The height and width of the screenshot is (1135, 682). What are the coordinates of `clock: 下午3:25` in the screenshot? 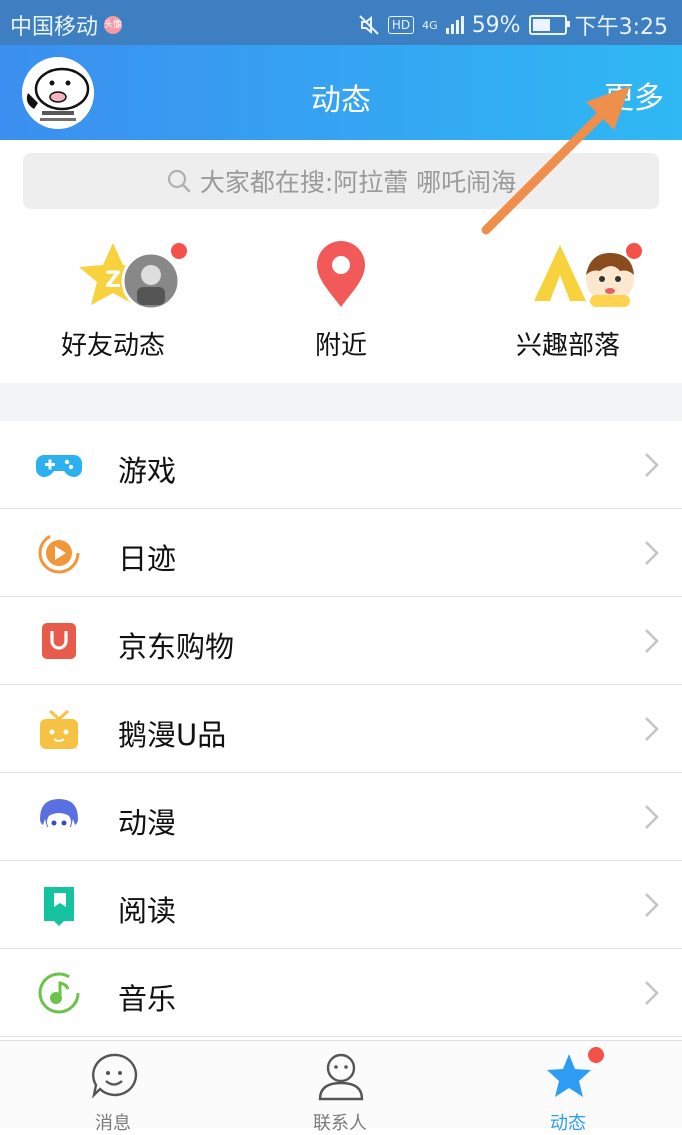 It's located at (621, 27).